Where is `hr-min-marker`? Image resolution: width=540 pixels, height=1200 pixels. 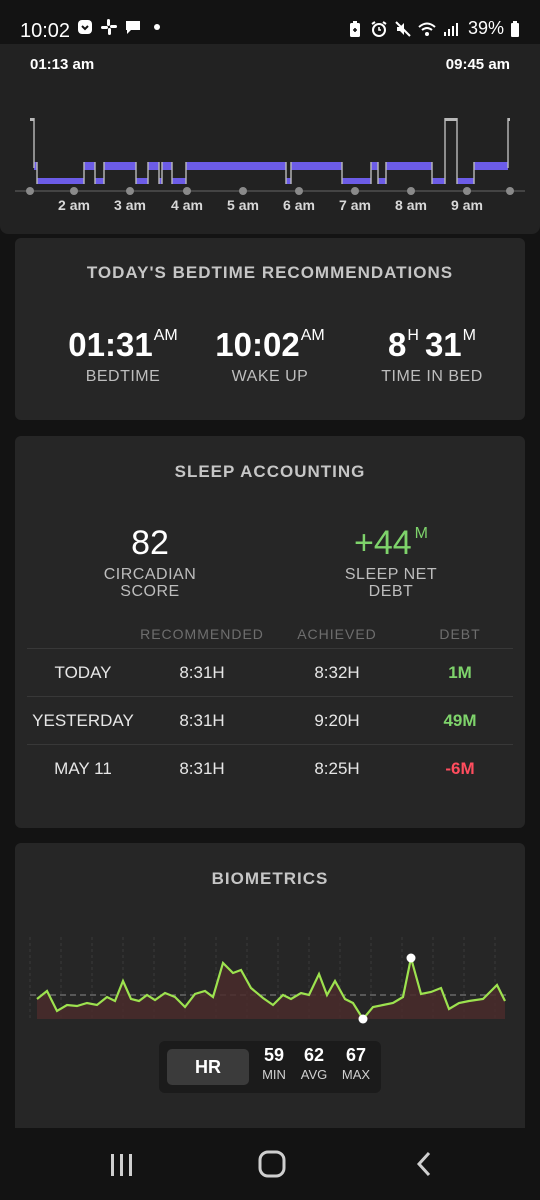 hr-min-marker is located at coordinates (363, 1019).